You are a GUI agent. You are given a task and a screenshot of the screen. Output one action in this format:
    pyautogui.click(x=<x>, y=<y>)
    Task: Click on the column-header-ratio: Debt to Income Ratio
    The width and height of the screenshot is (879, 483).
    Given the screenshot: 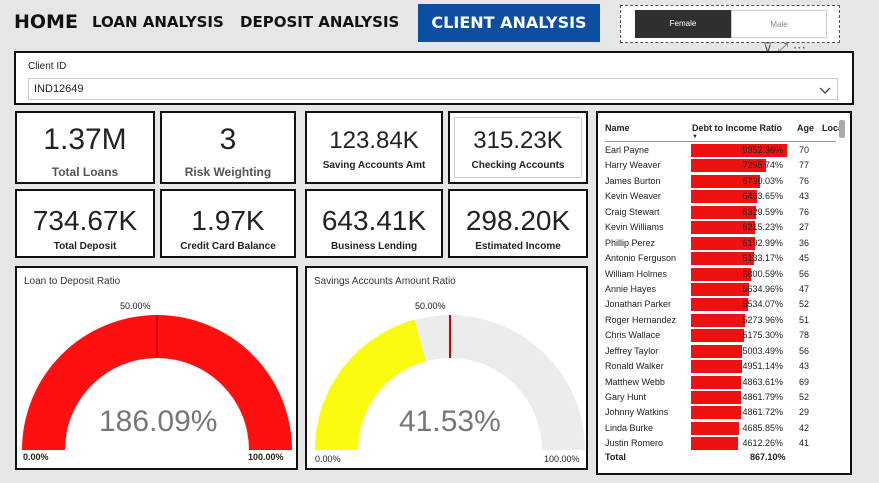 What is the action you would take?
    pyautogui.click(x=737, y=128)
    